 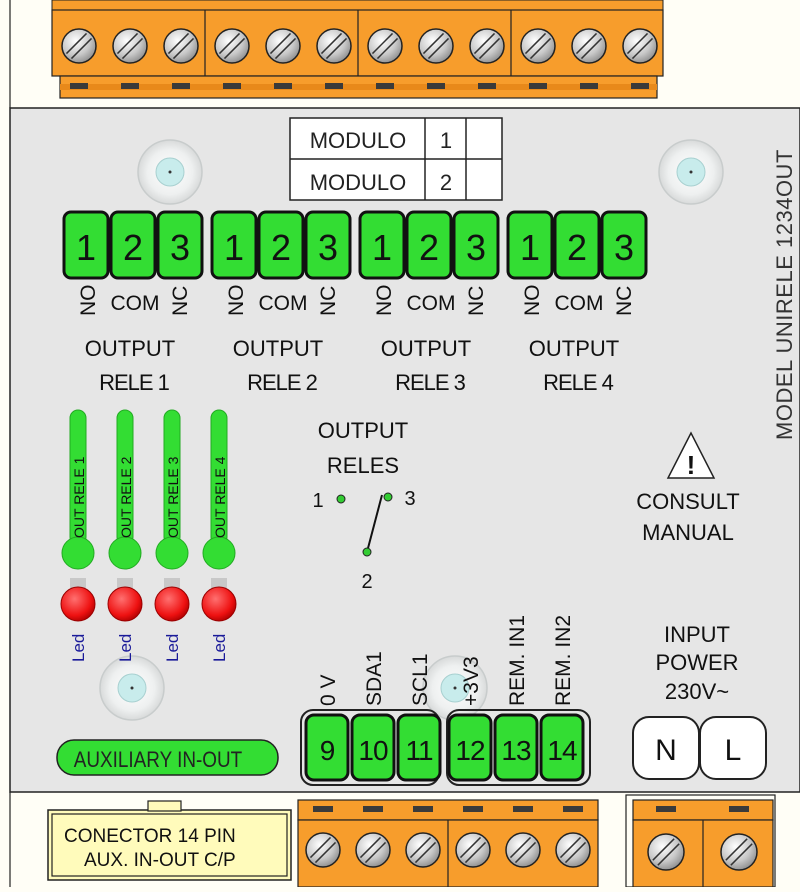 What do you see at coordinates (784, 294) in the screenshot?
I see `model-label: MODEL UNIRELE 1234OUT` at bounding box center [784, 294].